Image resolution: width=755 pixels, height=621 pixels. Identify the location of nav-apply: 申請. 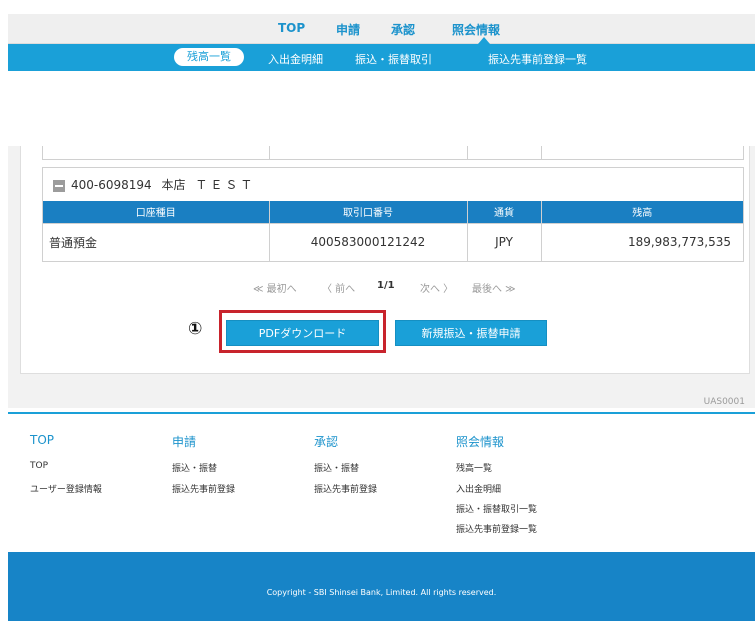
(348, 29).